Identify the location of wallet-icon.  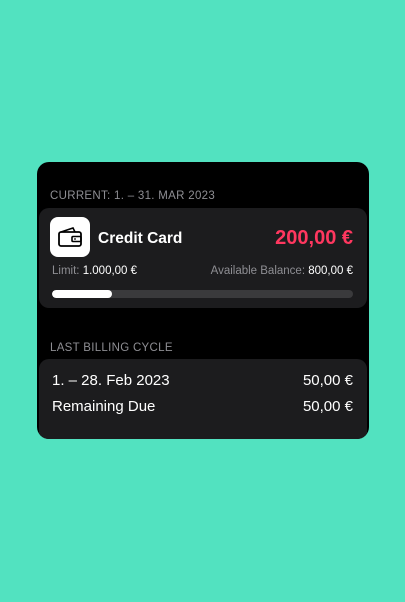
(70, 237).